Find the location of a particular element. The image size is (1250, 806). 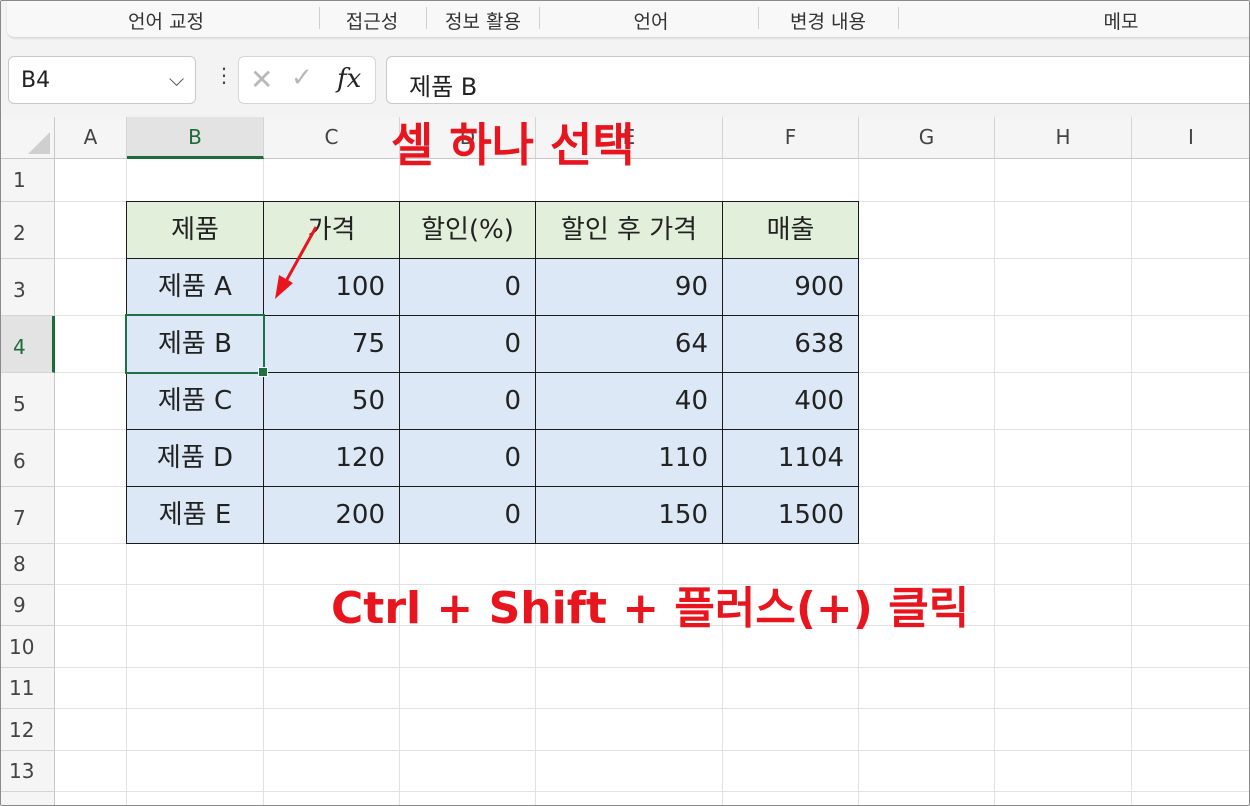

column-header-a: A is located at coordinates (91, 138).